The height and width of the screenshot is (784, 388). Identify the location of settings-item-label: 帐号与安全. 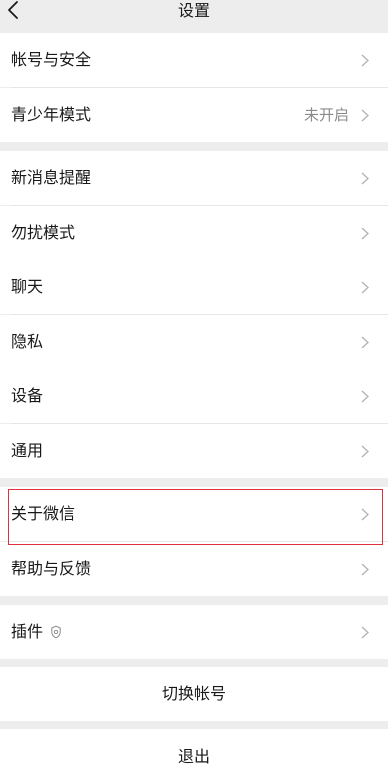
(51, 59).